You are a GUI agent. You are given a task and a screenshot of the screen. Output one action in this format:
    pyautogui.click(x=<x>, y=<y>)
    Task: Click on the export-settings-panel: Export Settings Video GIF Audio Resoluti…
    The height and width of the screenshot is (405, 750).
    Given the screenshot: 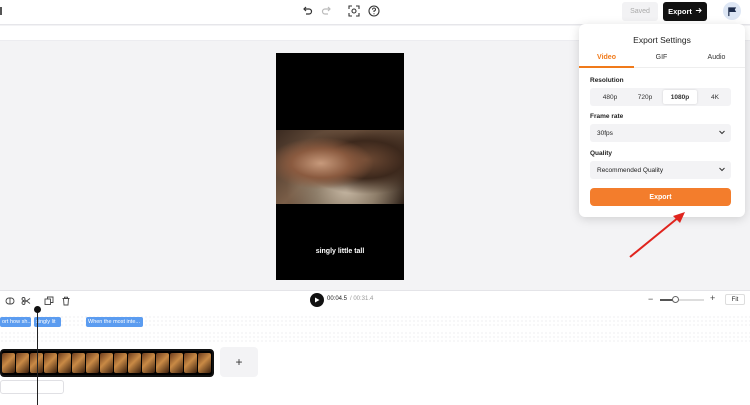 What is the action you would take?
    pyautogui.click(x=662, y=120)
    